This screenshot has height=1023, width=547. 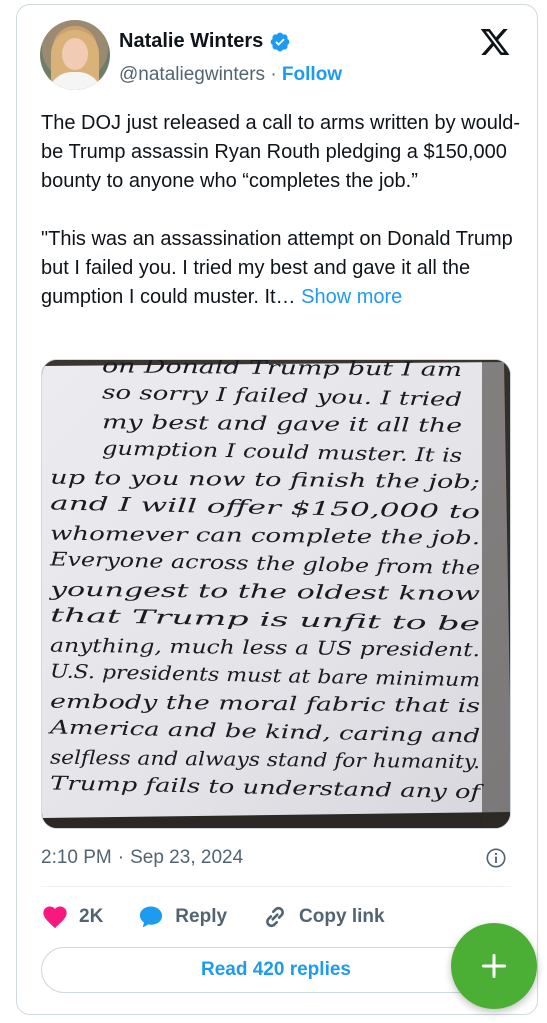 I want to click on reply-button: Reply, so click(x=182, y=917).